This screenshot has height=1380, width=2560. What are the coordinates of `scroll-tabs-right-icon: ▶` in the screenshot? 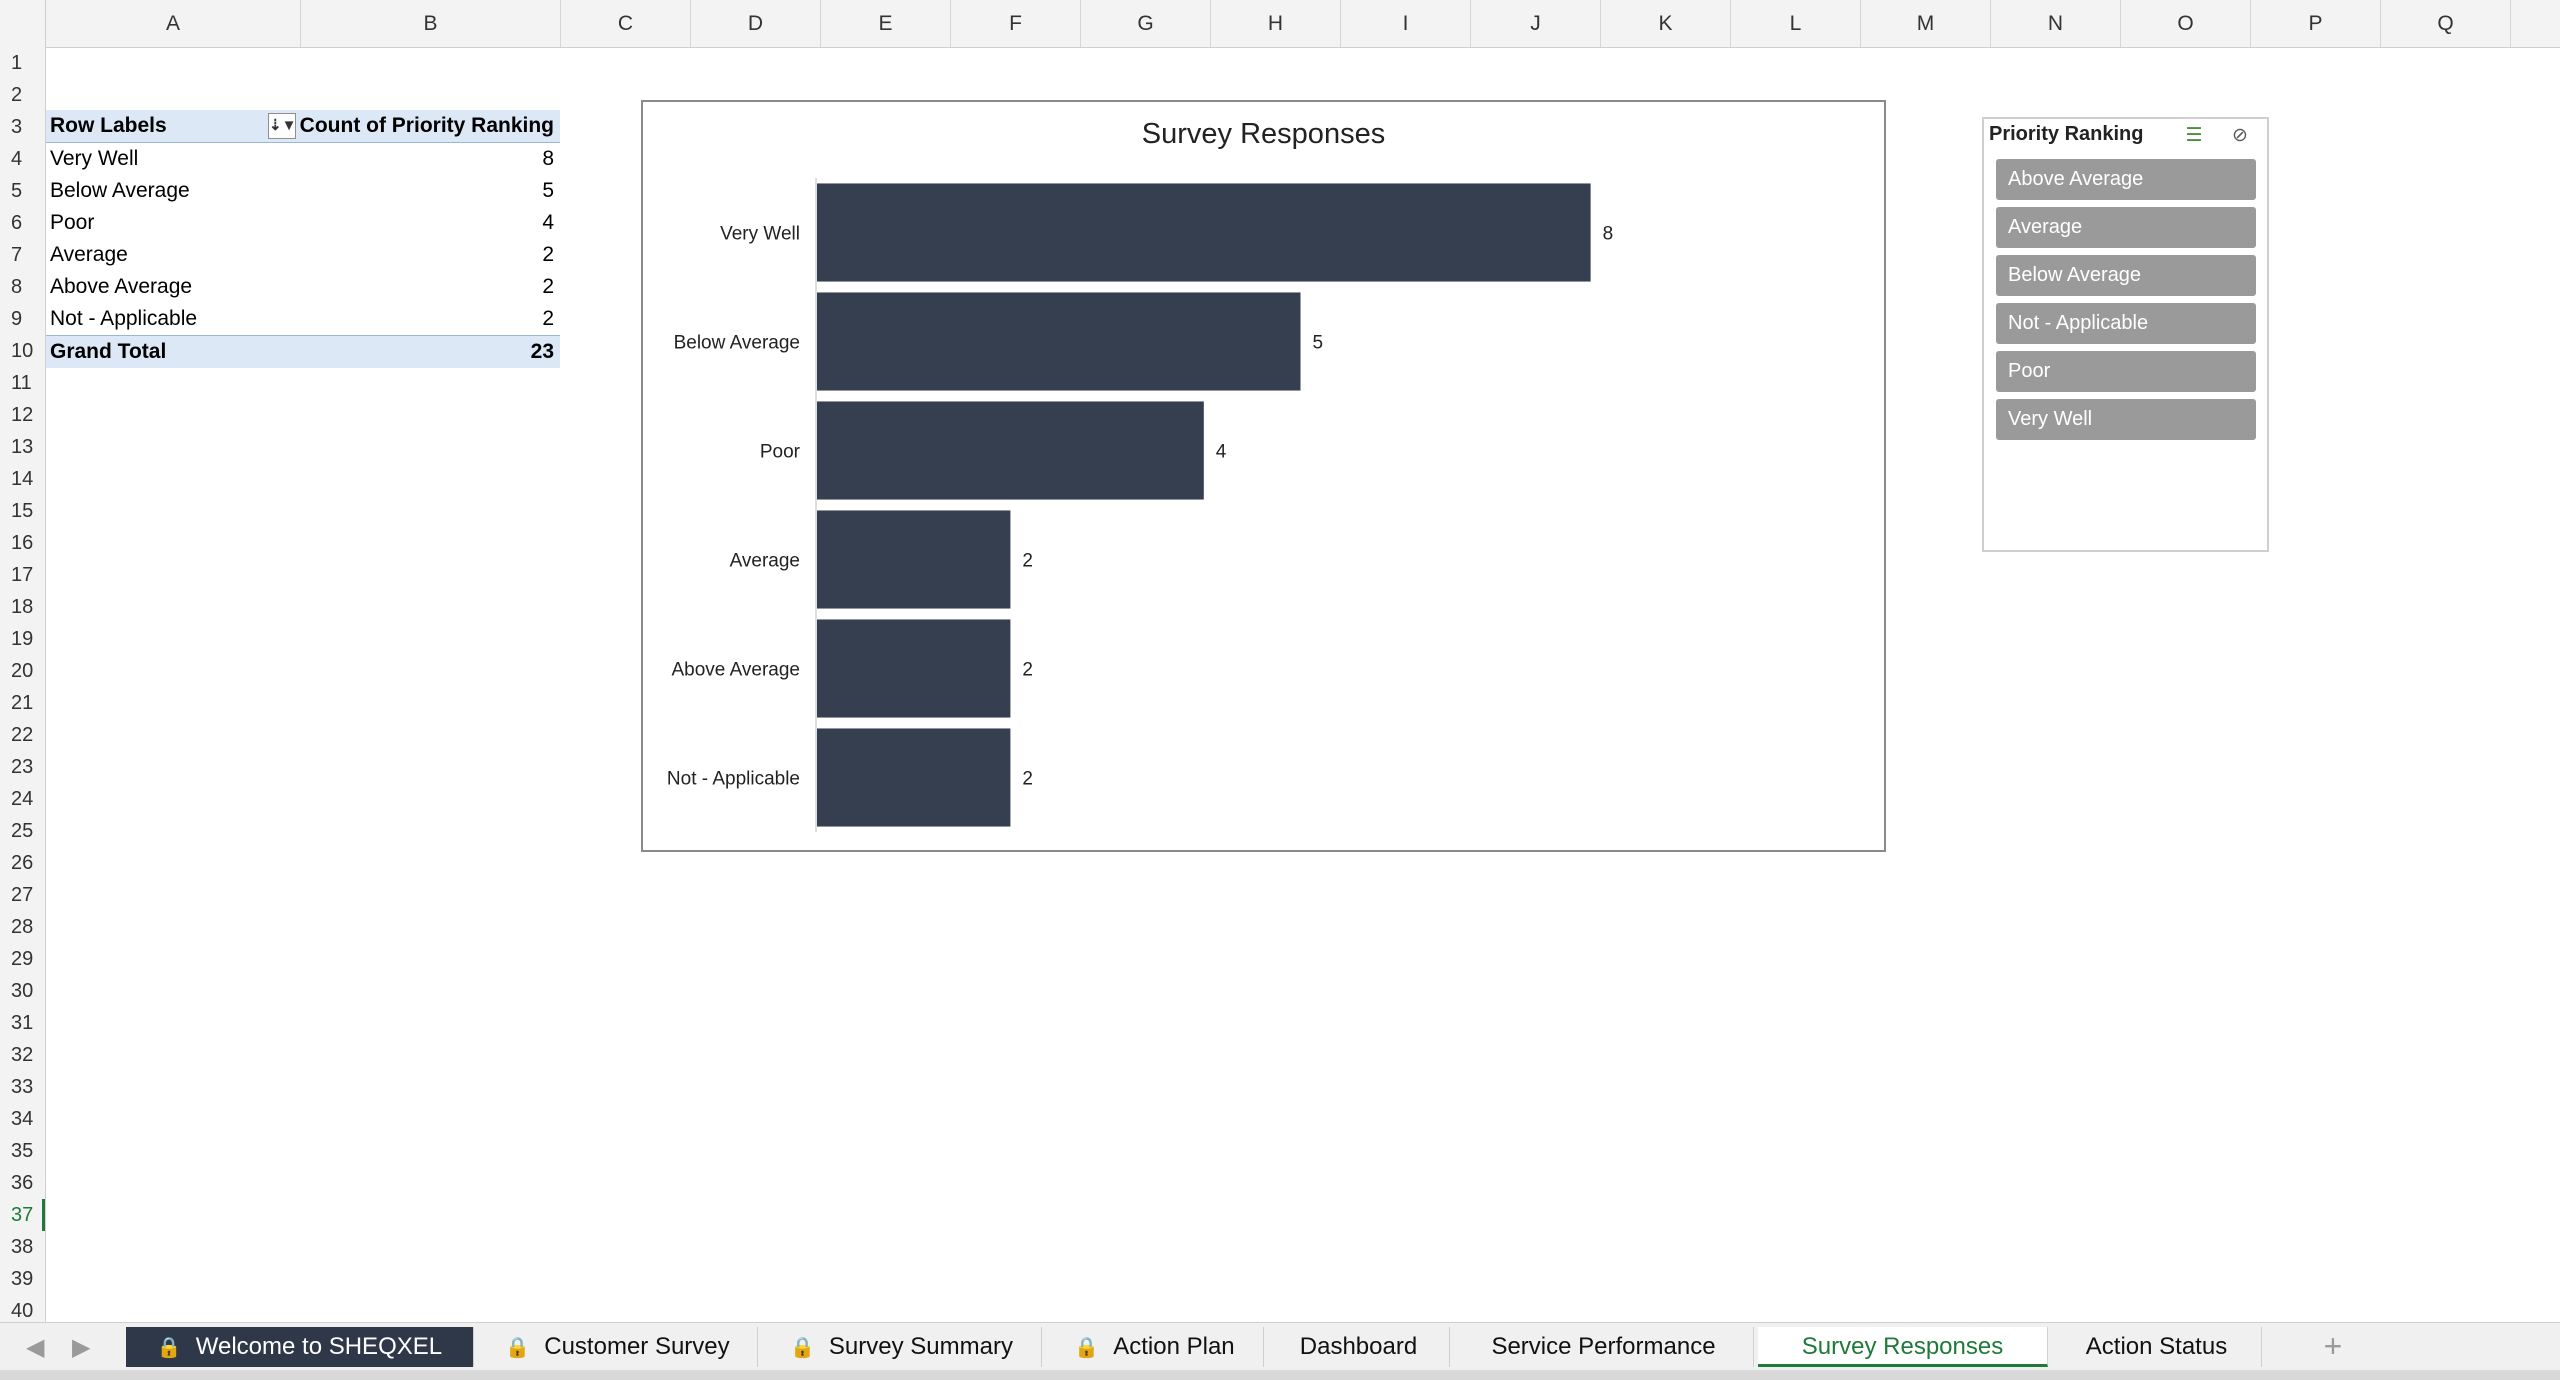 It's located at (81, 1347).